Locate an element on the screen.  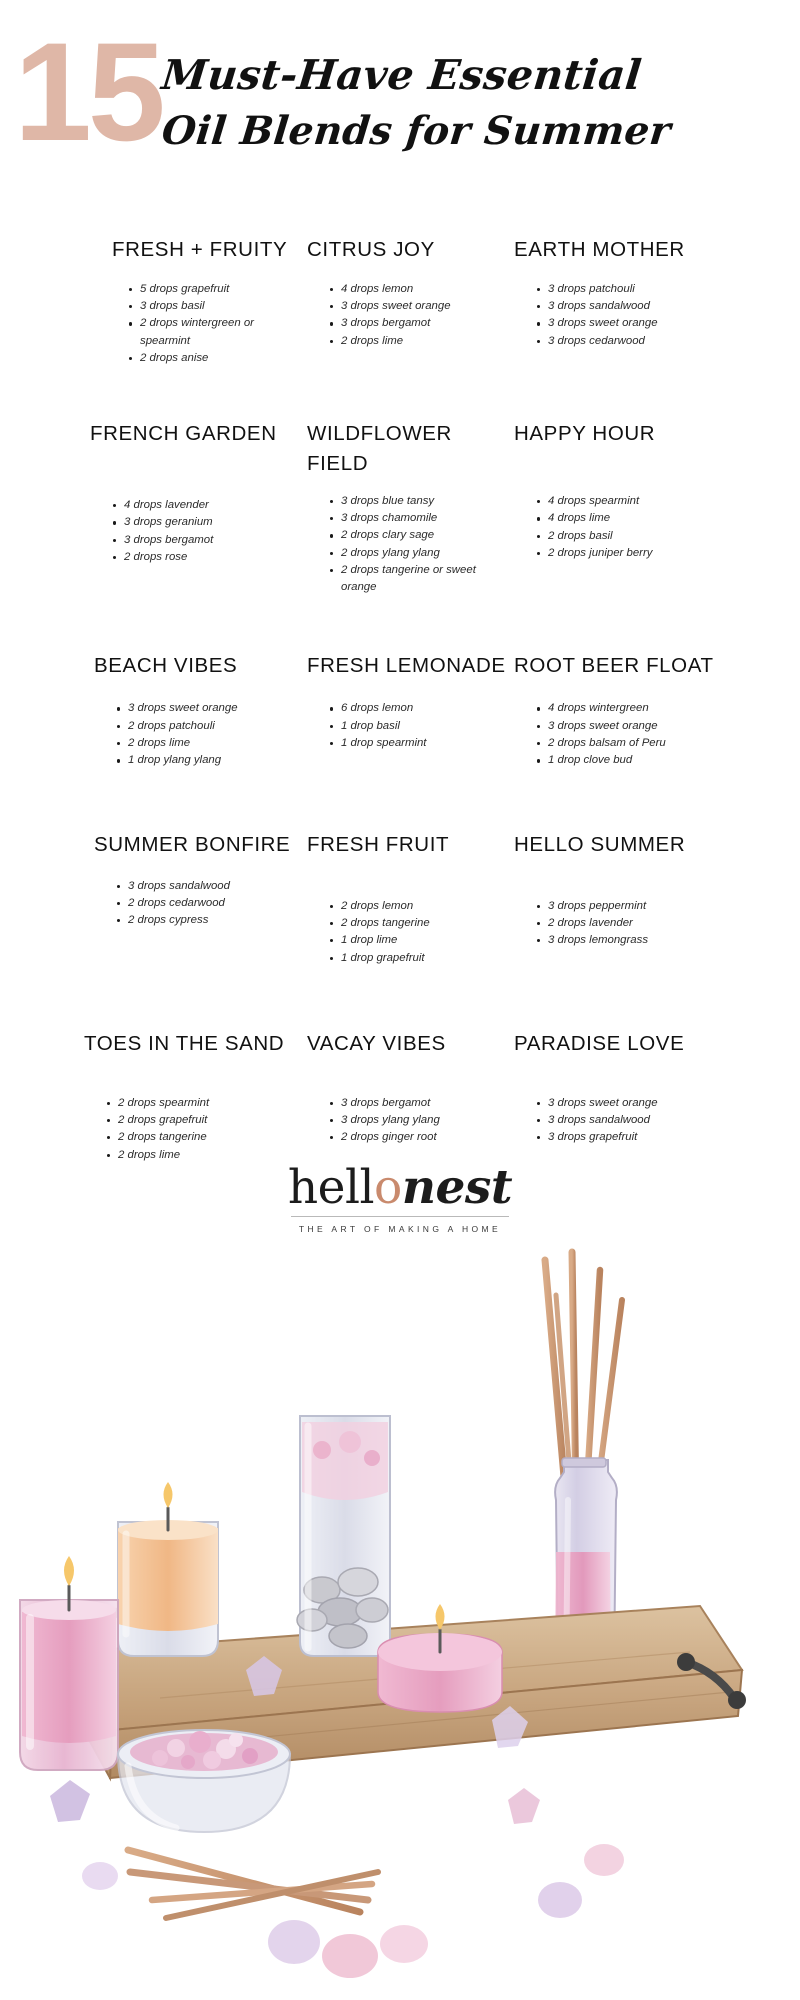
peach-candle-glass is located at coordinates (168, 1569).